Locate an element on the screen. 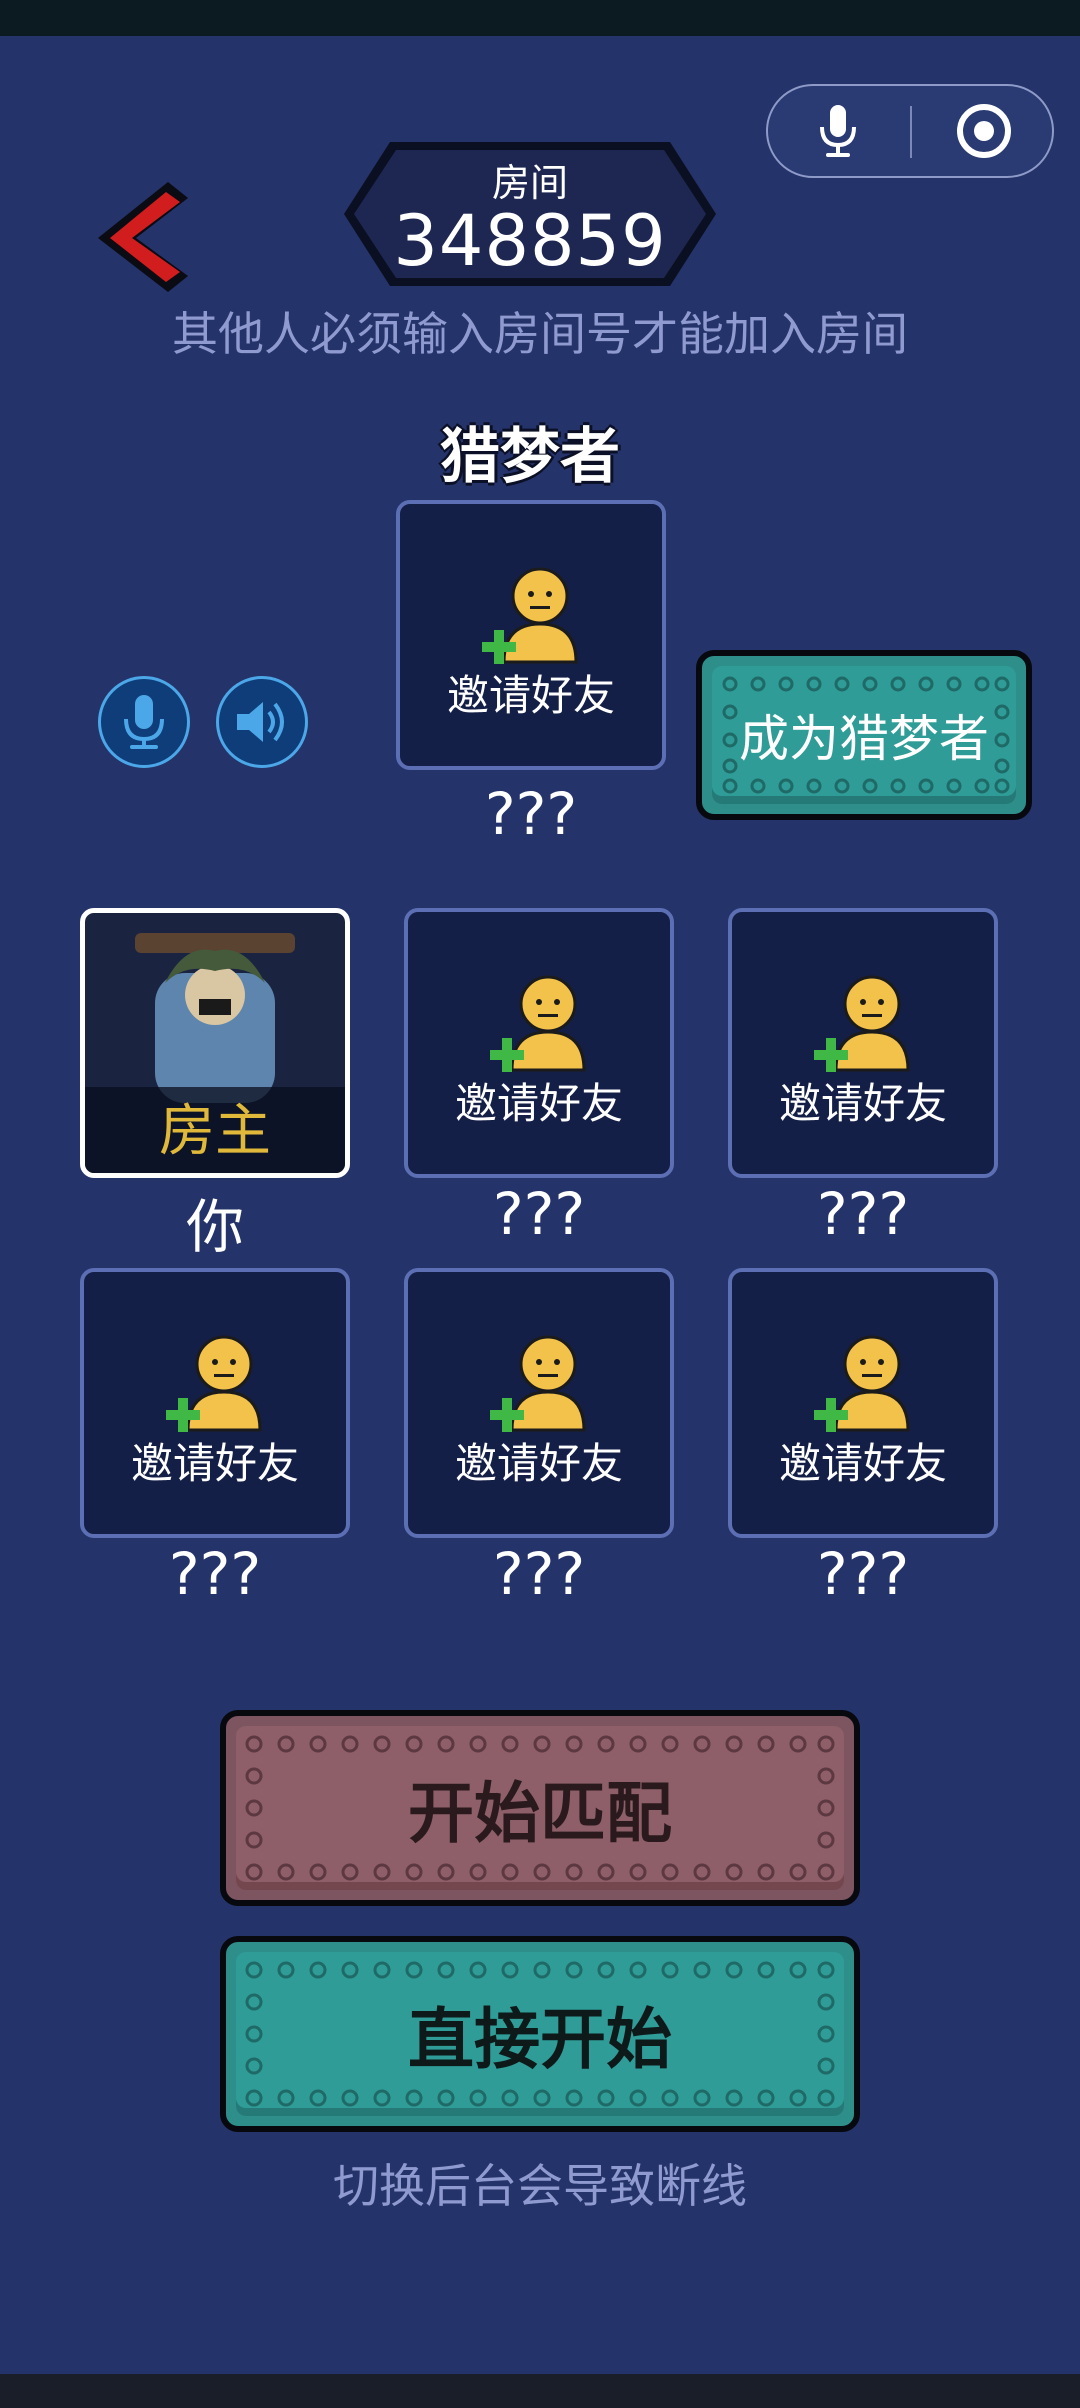  dreamcatcher-title: 猎梦者 is located at coordinates (530, 457).